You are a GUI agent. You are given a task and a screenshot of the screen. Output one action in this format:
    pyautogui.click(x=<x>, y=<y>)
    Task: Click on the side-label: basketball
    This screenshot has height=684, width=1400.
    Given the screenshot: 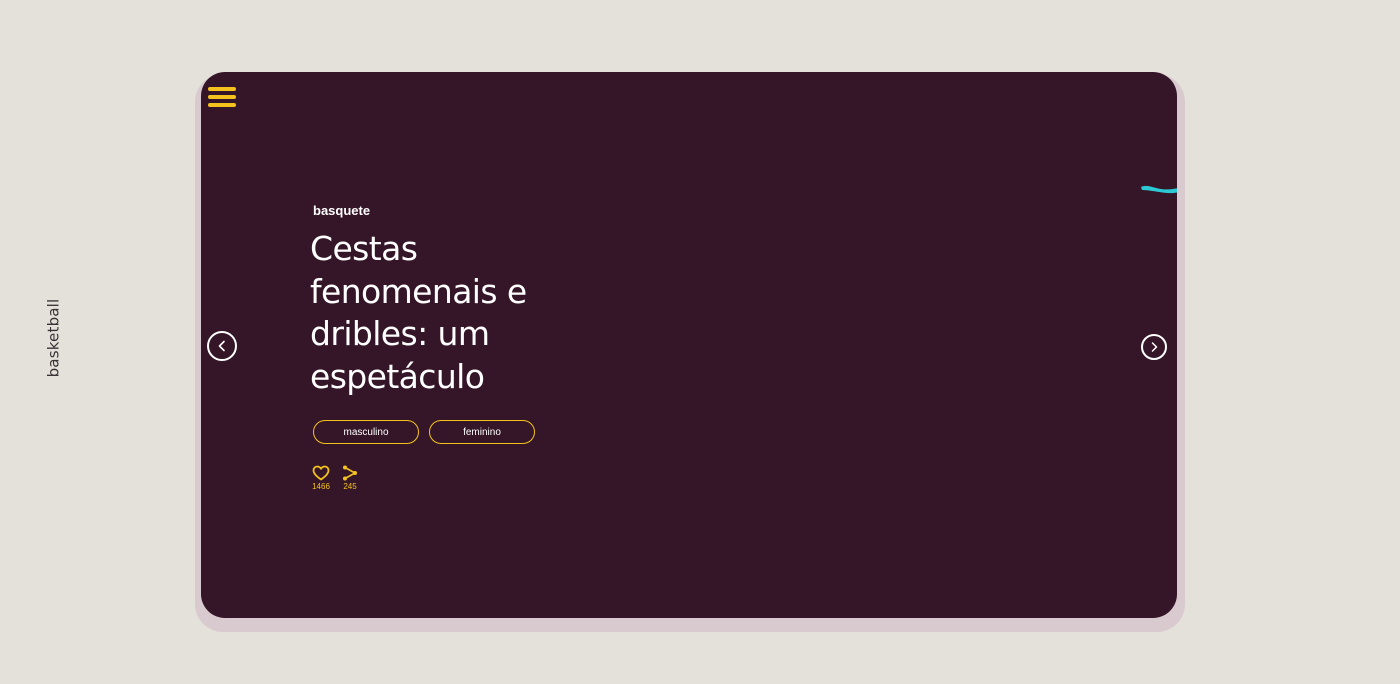 What is the action you would take?
    pyautogui.click(x=53, y=338)
    